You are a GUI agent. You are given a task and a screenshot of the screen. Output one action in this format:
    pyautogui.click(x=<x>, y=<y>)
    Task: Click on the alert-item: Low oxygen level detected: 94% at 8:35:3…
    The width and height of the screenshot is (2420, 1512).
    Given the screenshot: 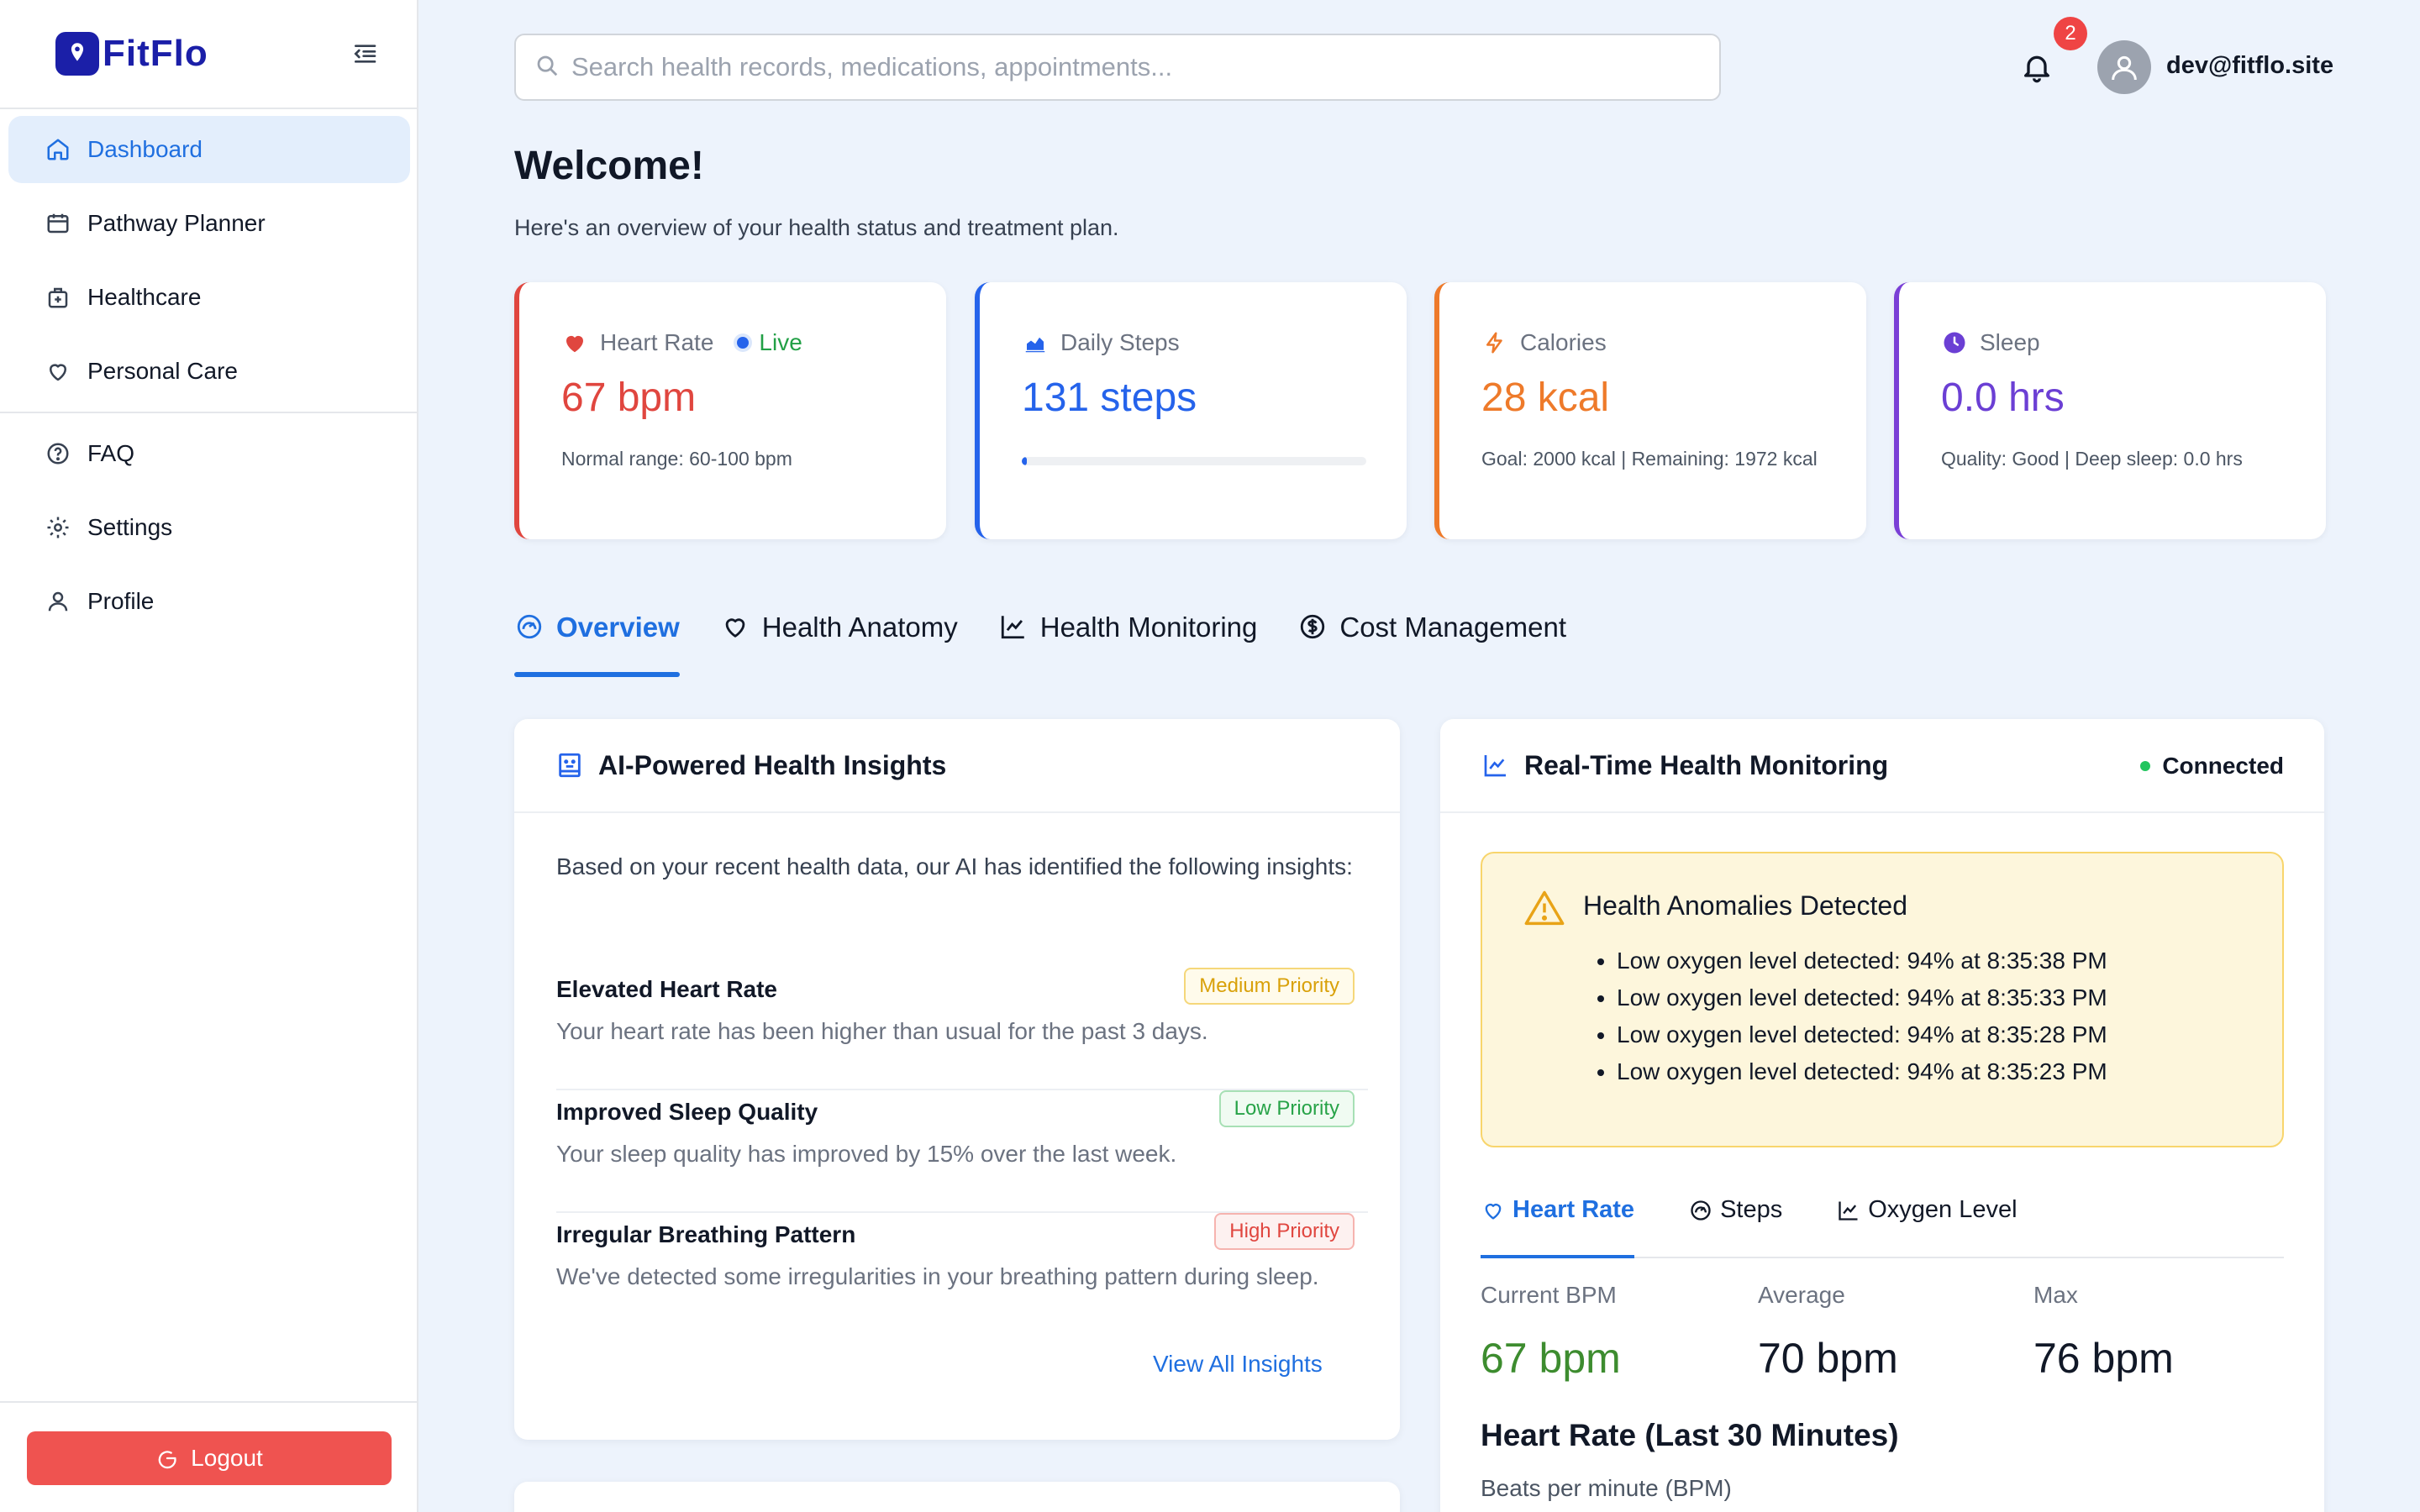 What is the action you would take?
    pyautogui.click(x=1862, y=997)
    